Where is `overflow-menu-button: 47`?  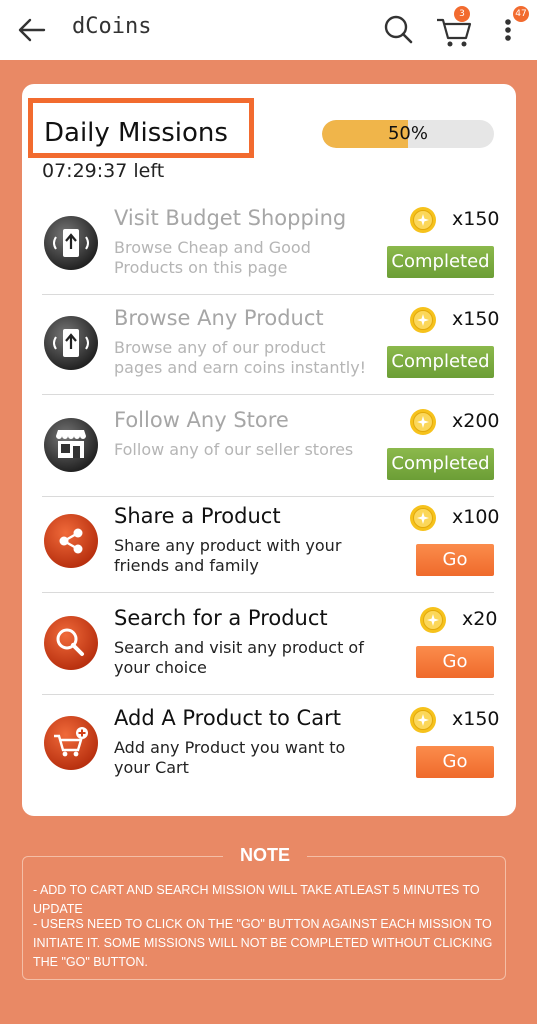
overflow-menu-button: 47 is located at coordinates (514, 28).